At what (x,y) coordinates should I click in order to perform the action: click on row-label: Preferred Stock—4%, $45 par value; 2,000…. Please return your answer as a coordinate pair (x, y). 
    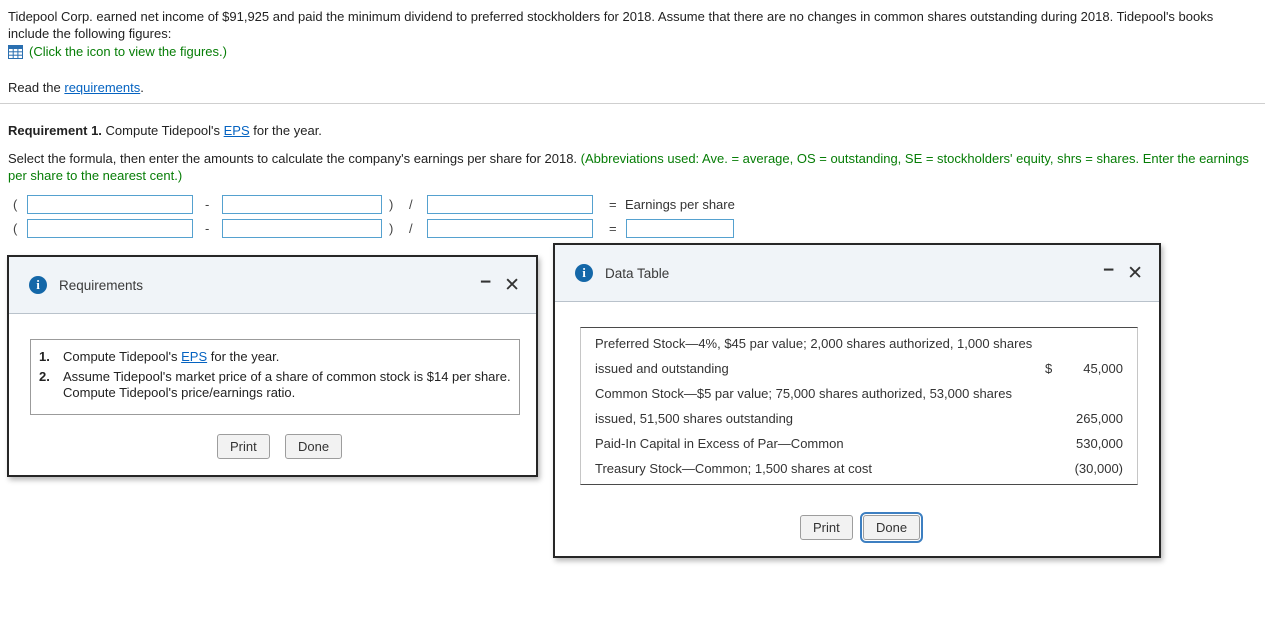
    Looking at the image, I should click on (814, 343).